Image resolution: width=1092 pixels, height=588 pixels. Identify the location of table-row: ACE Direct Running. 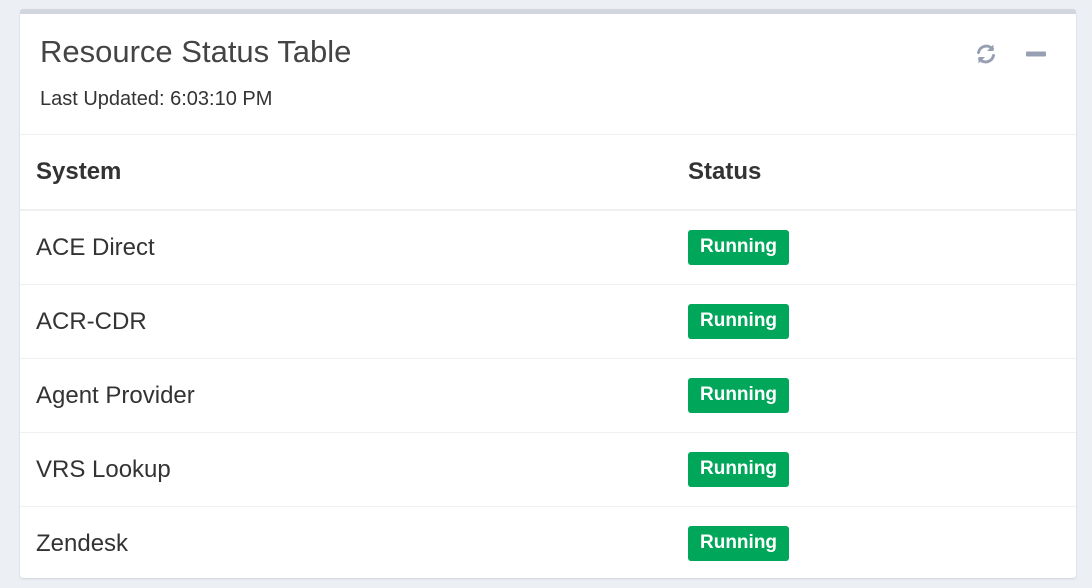
(548, 247).